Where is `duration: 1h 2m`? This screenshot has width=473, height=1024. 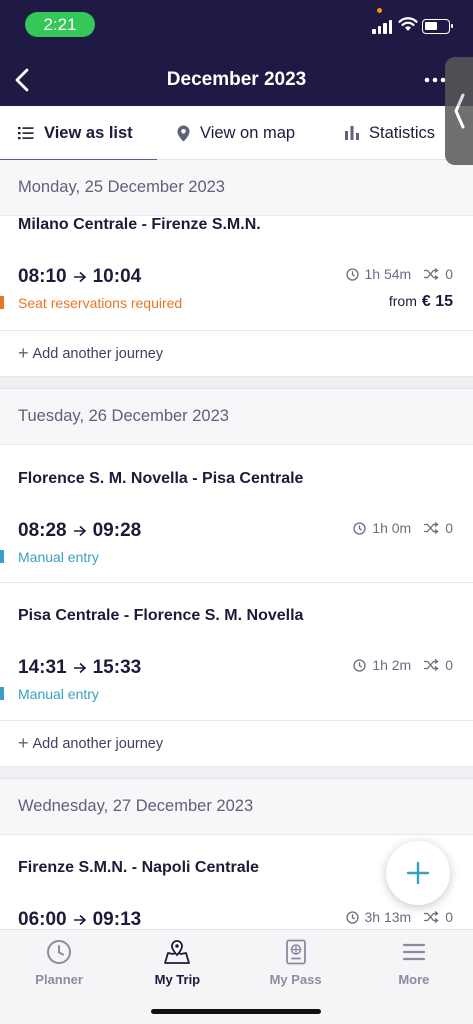
duration: 1h 2m is located at coordinates (392, 665).